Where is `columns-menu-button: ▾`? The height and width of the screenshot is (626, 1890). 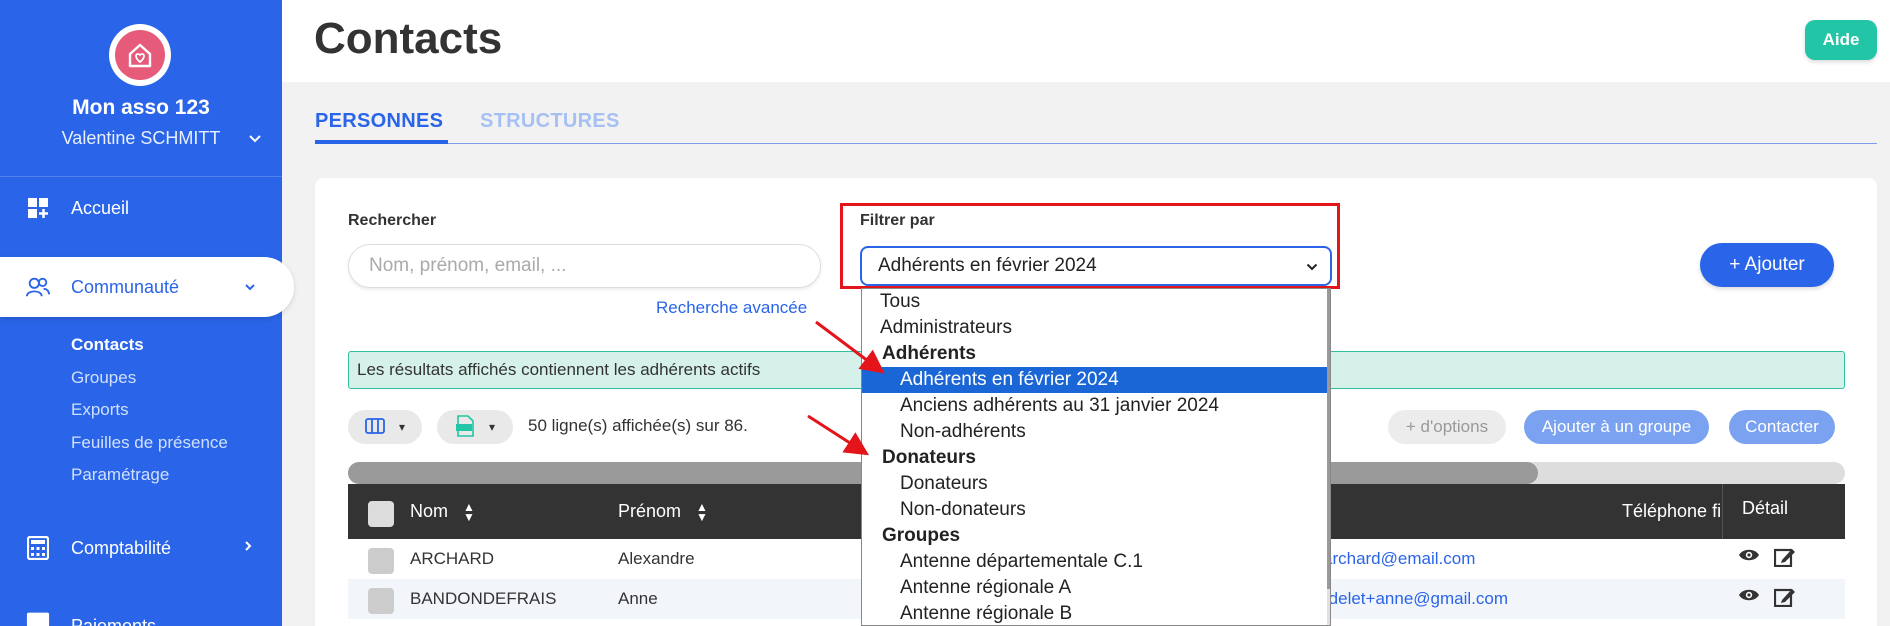
columns-menu-button: ▾ is located at coordinates (385, 427).